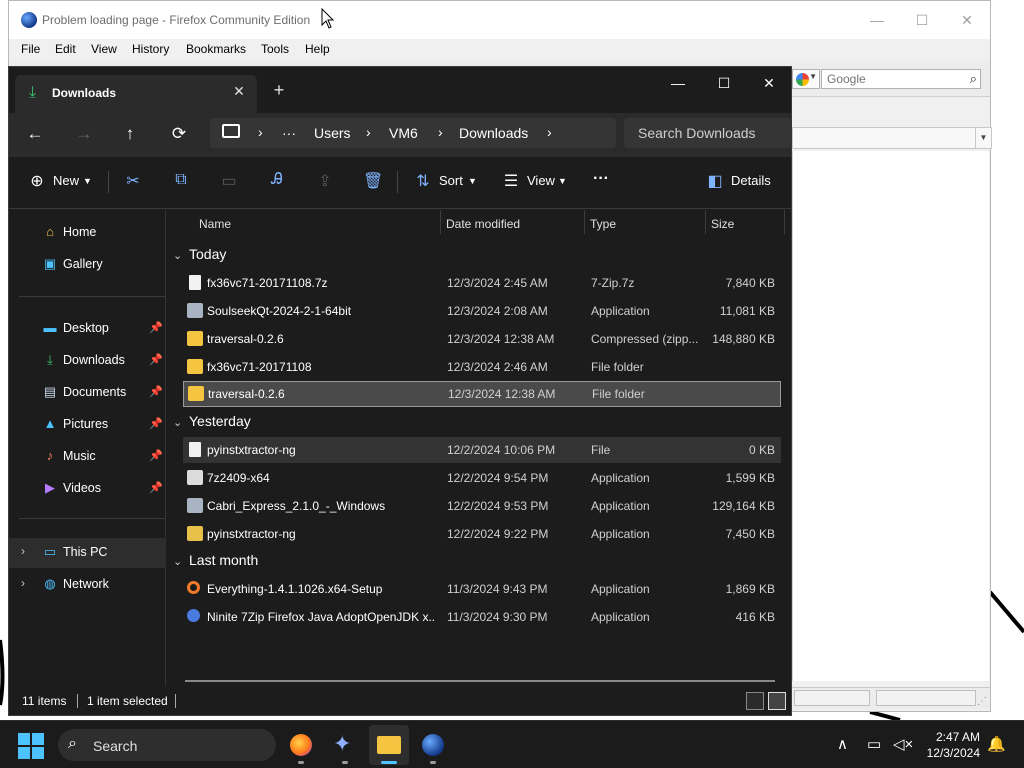 The image size is (1024, 768). What do you see at coordinates (751, 183) in the screenshot?
I see `details-button: Details` at bounding box center [751, 183].